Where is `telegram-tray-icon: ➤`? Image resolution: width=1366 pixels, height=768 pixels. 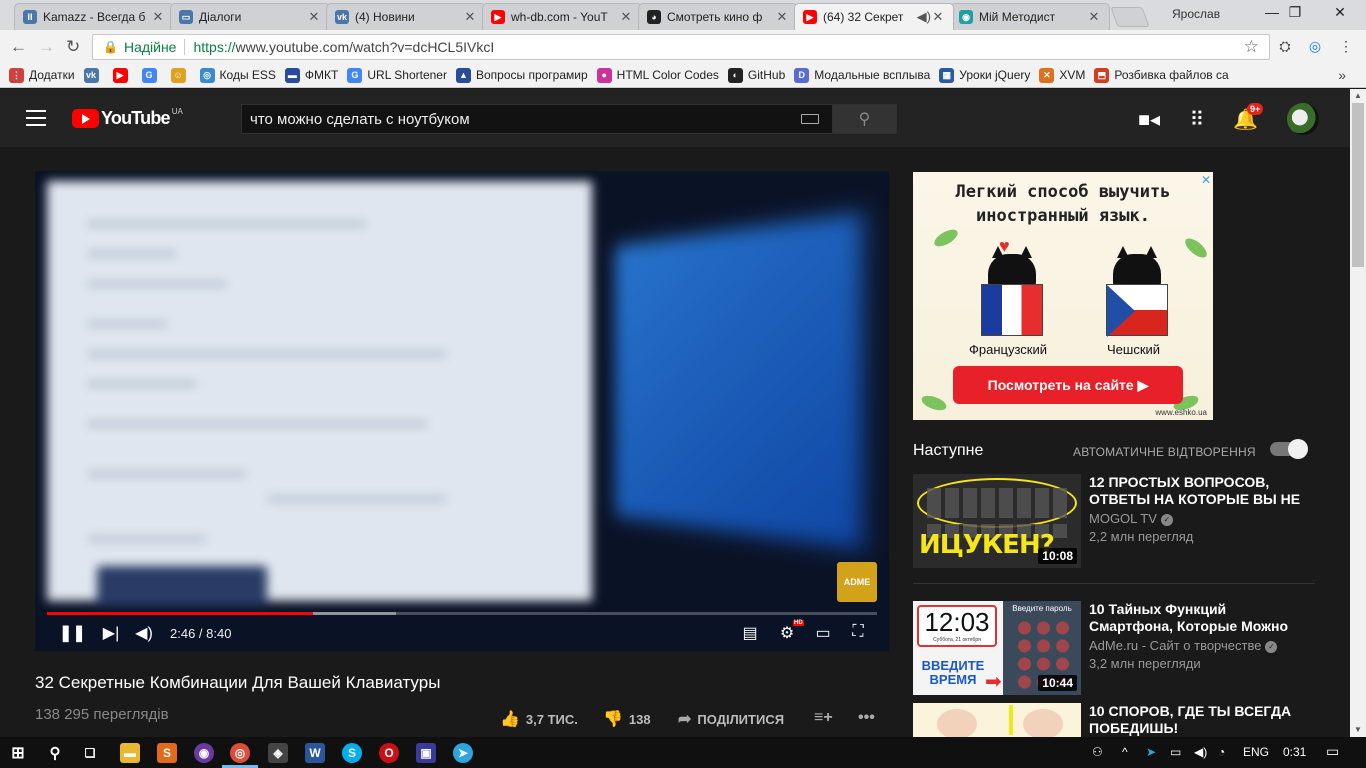 telegram-tray-icon: ➤ is located at coordinates (1151, 752).